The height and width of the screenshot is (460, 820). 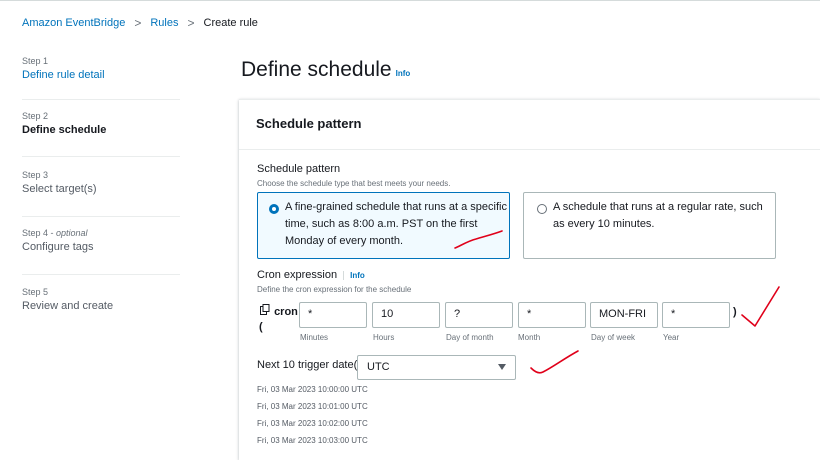 I want to click on timezone-select: UTC, so click(x=436, y=367).